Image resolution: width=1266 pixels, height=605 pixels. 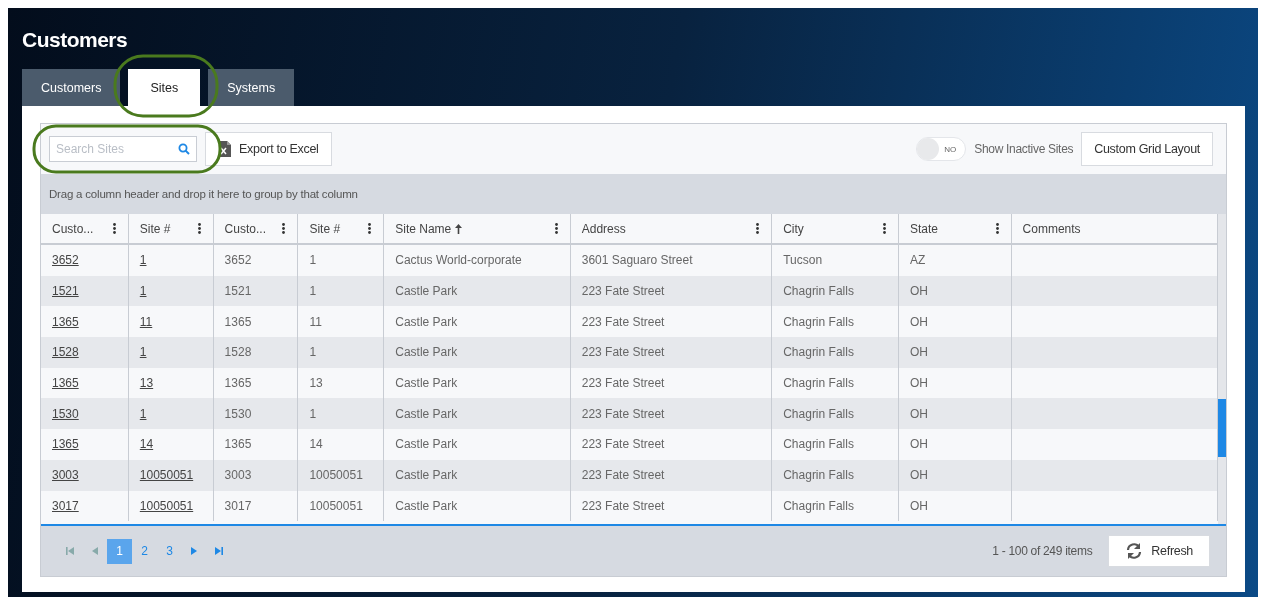 I want to click on scrollbar-thumb, so click(x=1222, y=428).